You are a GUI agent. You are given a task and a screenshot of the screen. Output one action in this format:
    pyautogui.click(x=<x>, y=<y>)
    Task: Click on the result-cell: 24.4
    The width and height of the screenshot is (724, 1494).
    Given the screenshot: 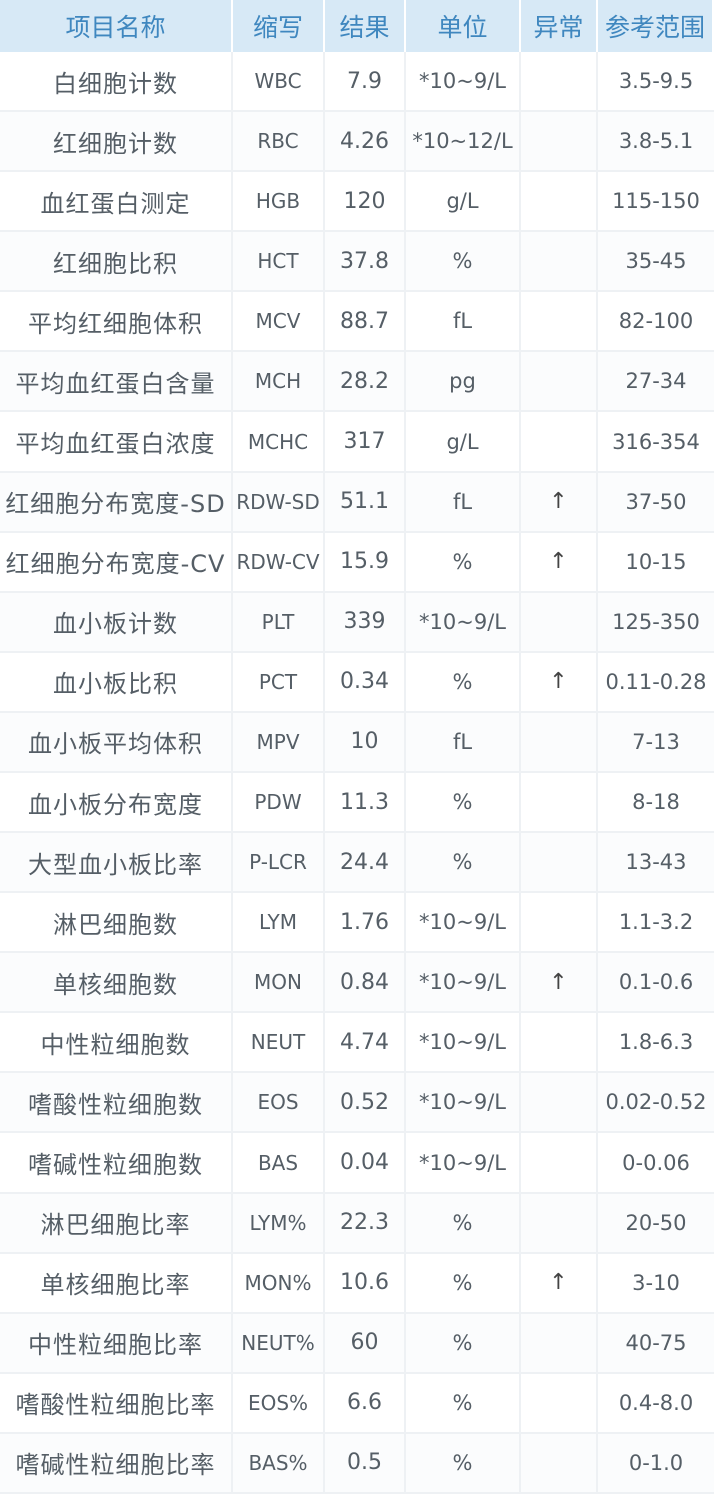 What is the action you would take?
    pyautogui.click(x=365, y=863)
    